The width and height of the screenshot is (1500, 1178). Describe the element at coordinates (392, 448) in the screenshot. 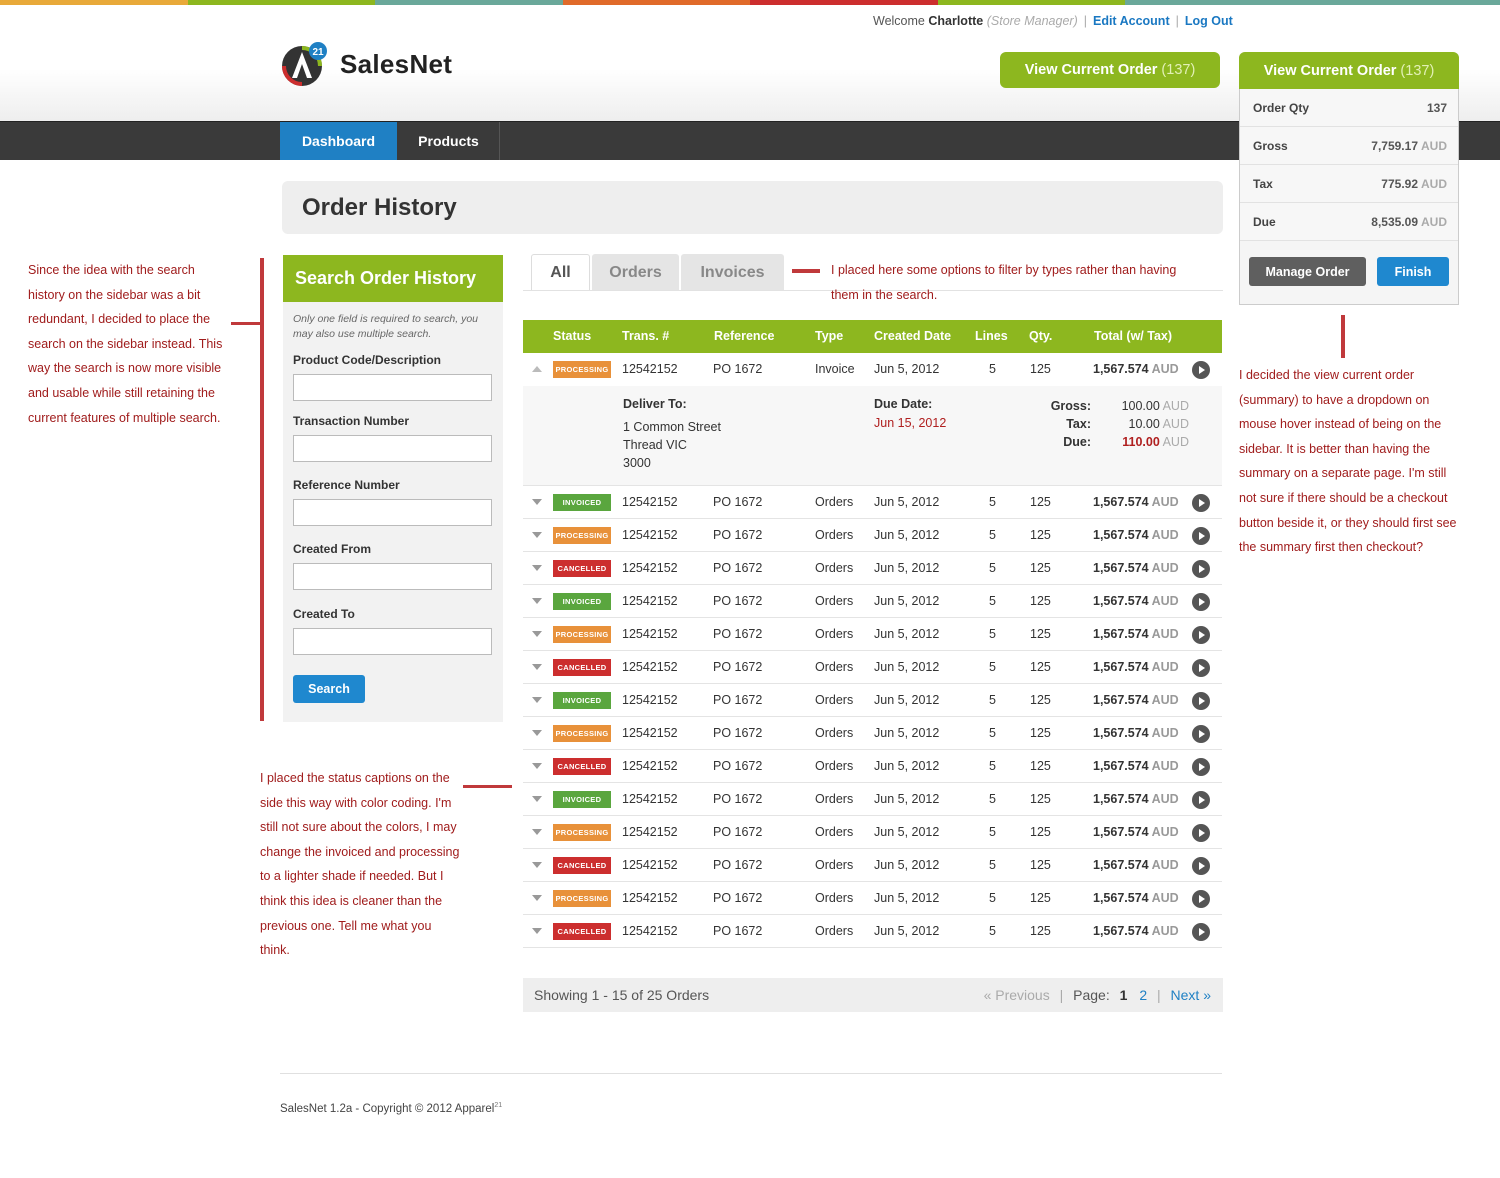

I see `transaction-number-input` at that location.